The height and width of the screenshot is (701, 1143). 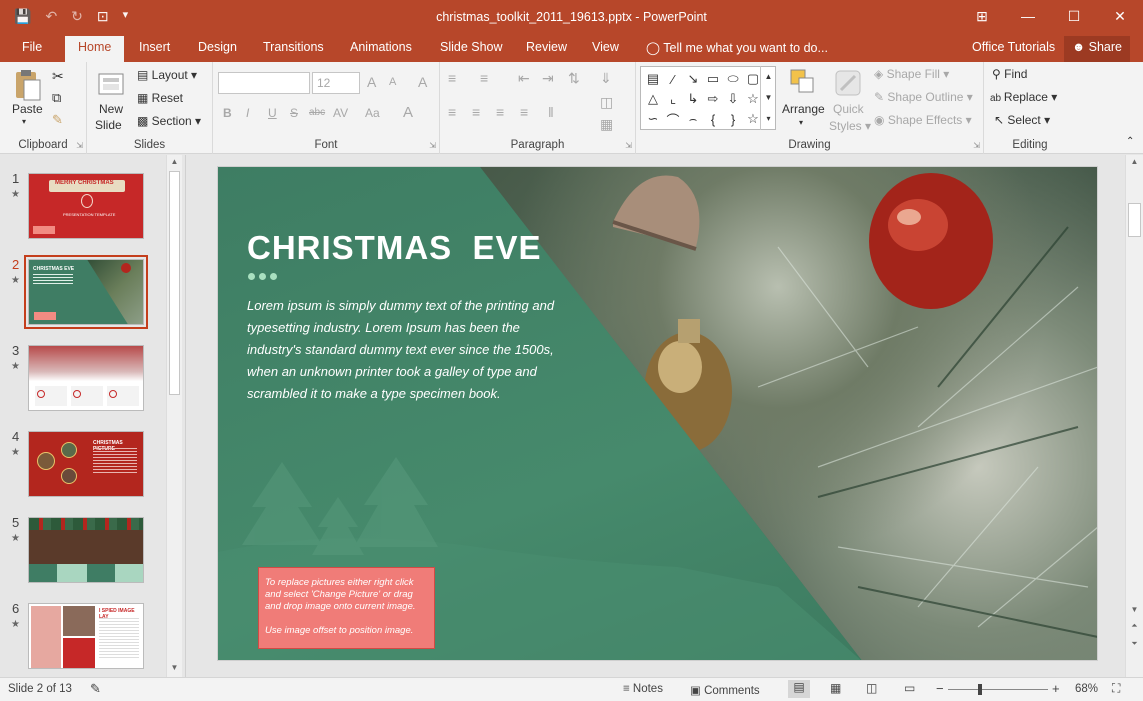 What do you see at coordinates (108, 125) in the screenshot?
I see `new-slide-button-line2: Slide` at bounding box center [108, 125].